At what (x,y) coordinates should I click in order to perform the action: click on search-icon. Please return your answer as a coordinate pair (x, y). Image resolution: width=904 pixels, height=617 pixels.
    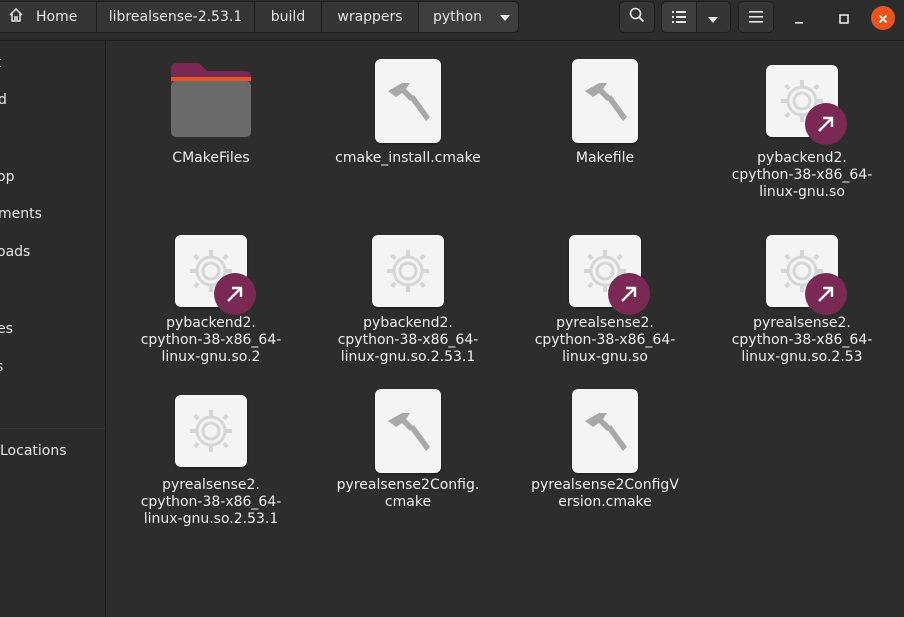
    Looking at the image, I should click on (637, 17).